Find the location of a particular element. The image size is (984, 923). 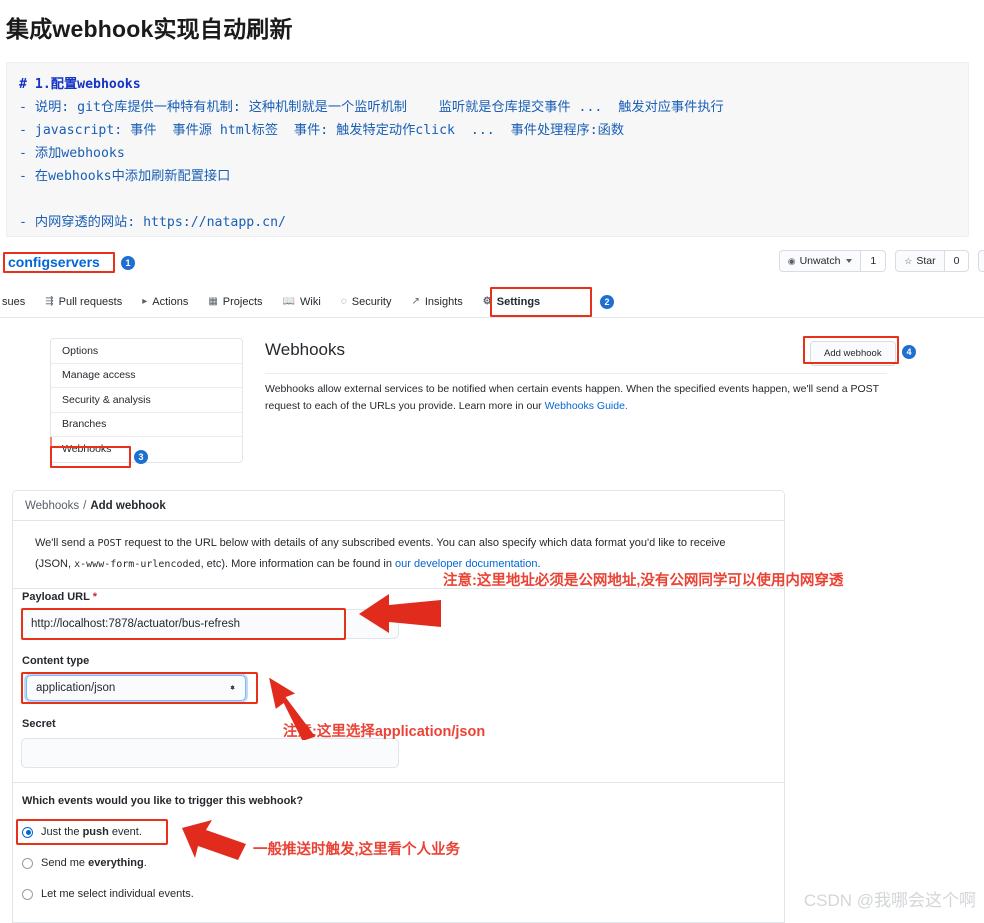

nav-item-wiki: 📖 Wiki is located at coordinates (302, 302).